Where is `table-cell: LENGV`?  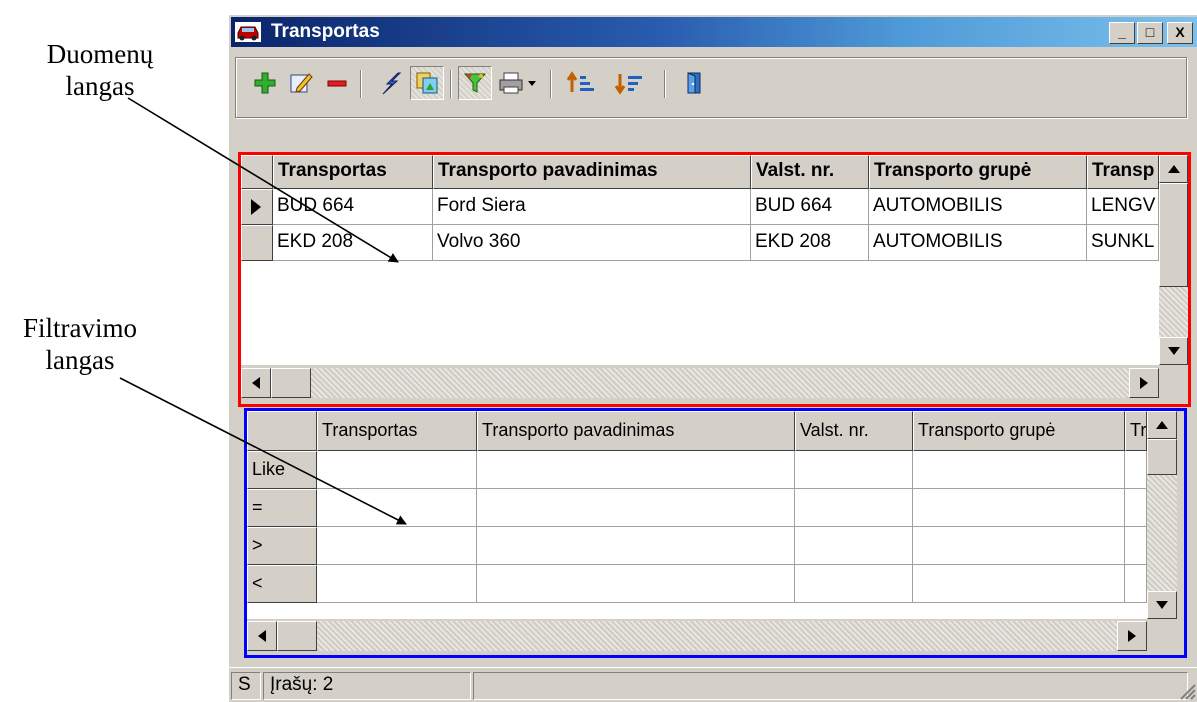
table-cell: LENGV is located at coordinates (1123, 207).